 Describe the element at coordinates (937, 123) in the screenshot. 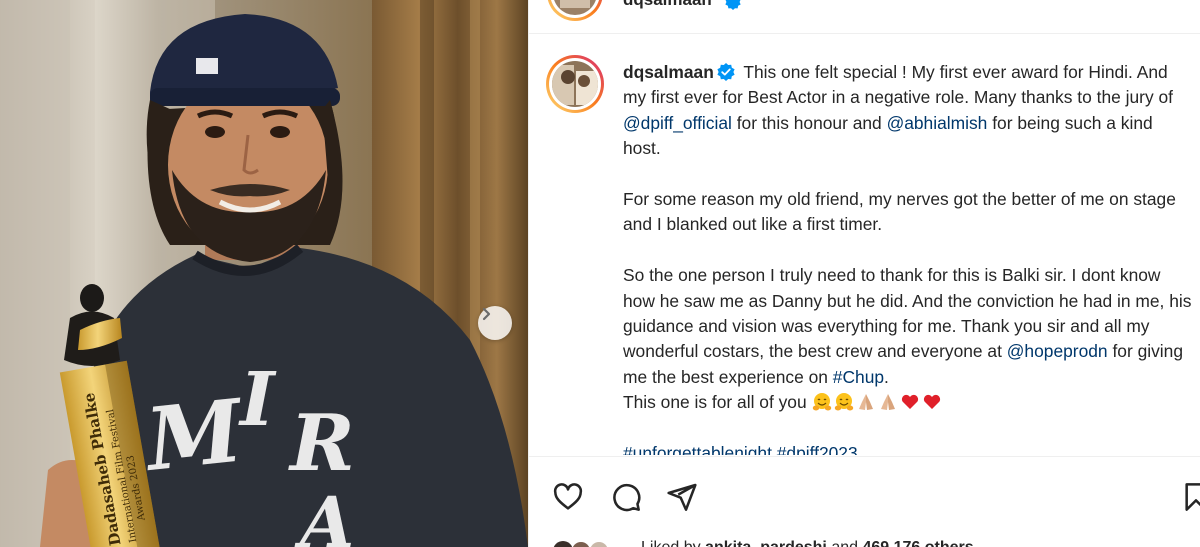

I see `mention-abhialmish: @abhialmish` at that location.